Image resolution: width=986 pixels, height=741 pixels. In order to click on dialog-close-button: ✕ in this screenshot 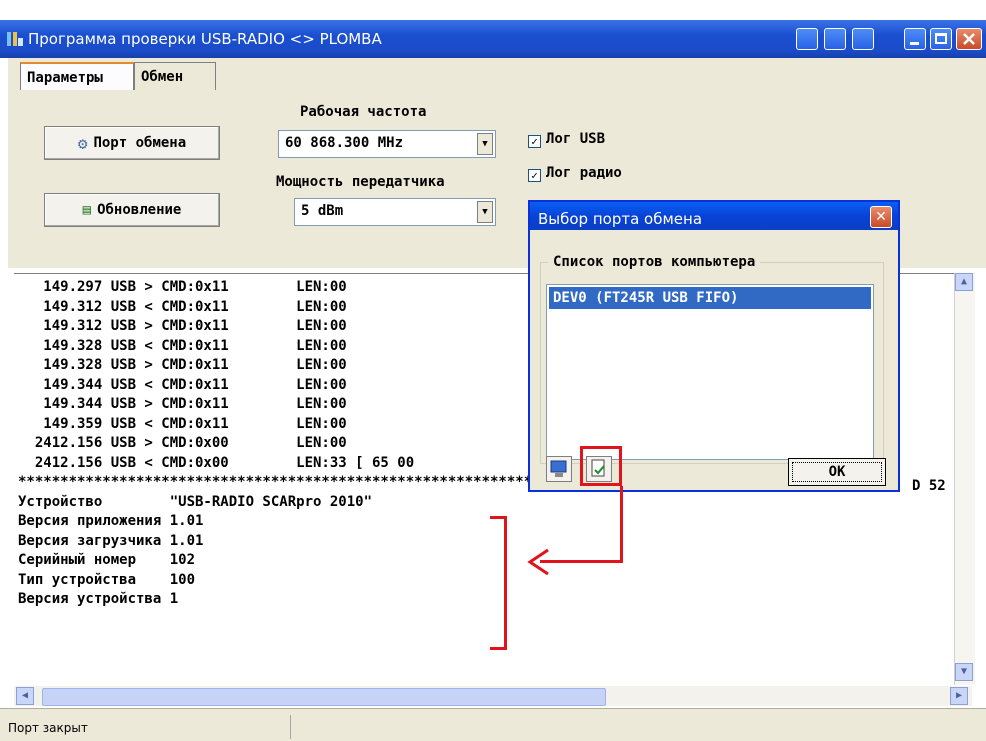, I will do `click(881, 217)`.